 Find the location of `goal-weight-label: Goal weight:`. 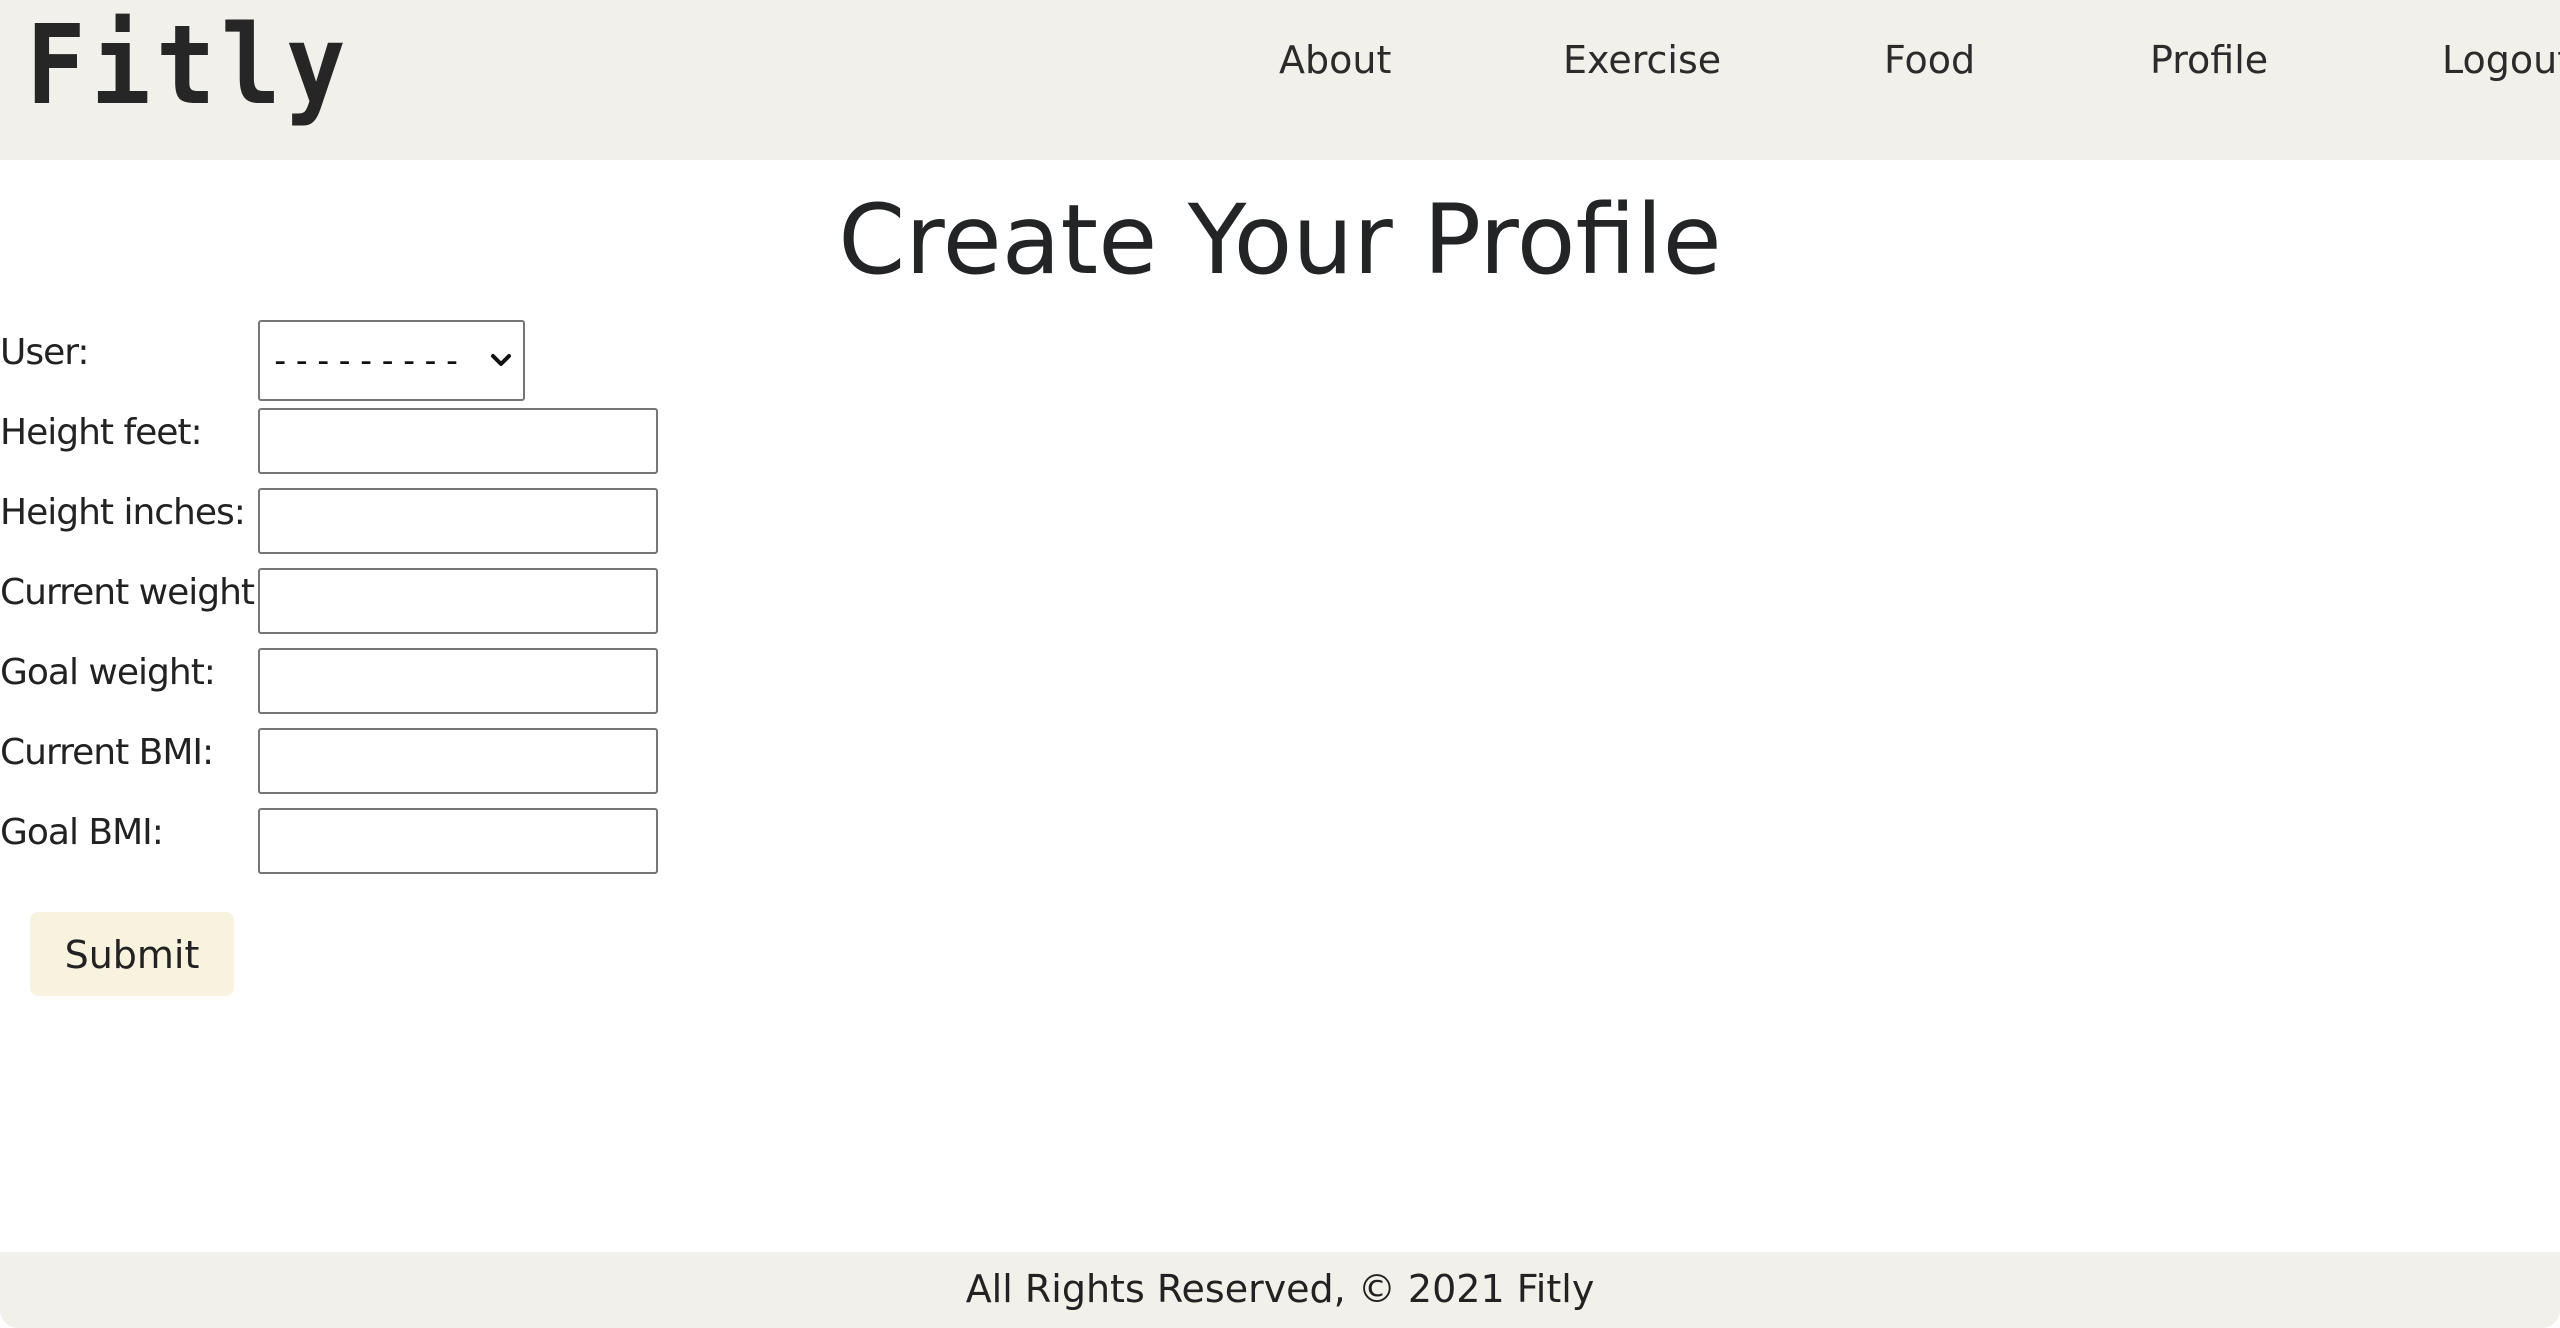

goal-weight-label: Goal weight: is located at coordinates (108, 672).